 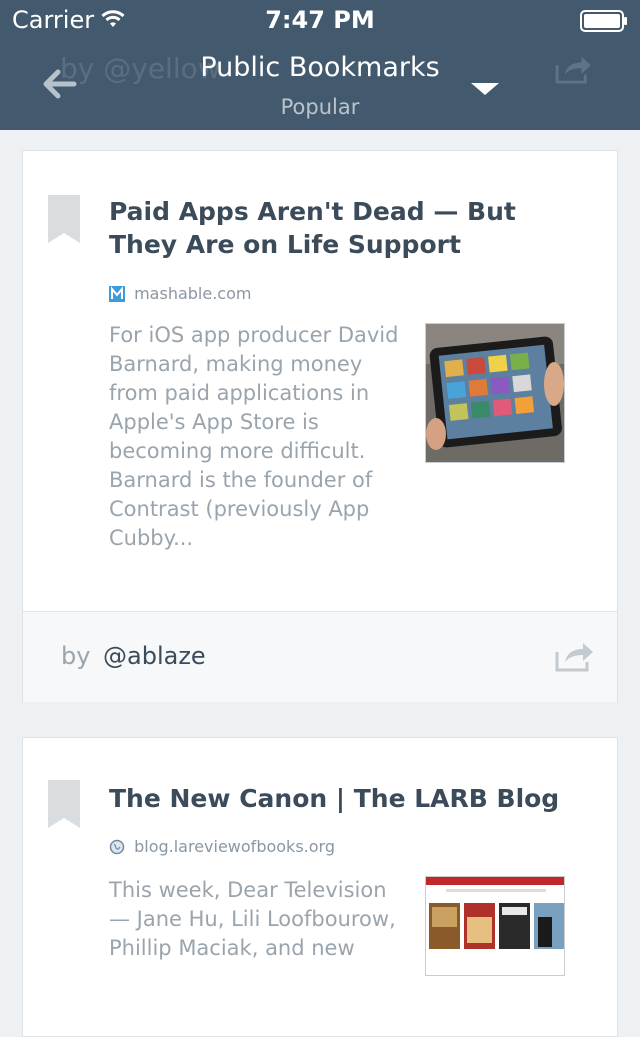 I want to click on bookmark-title: The New Canon | The LARB Blog, so click(x=339, y=798).